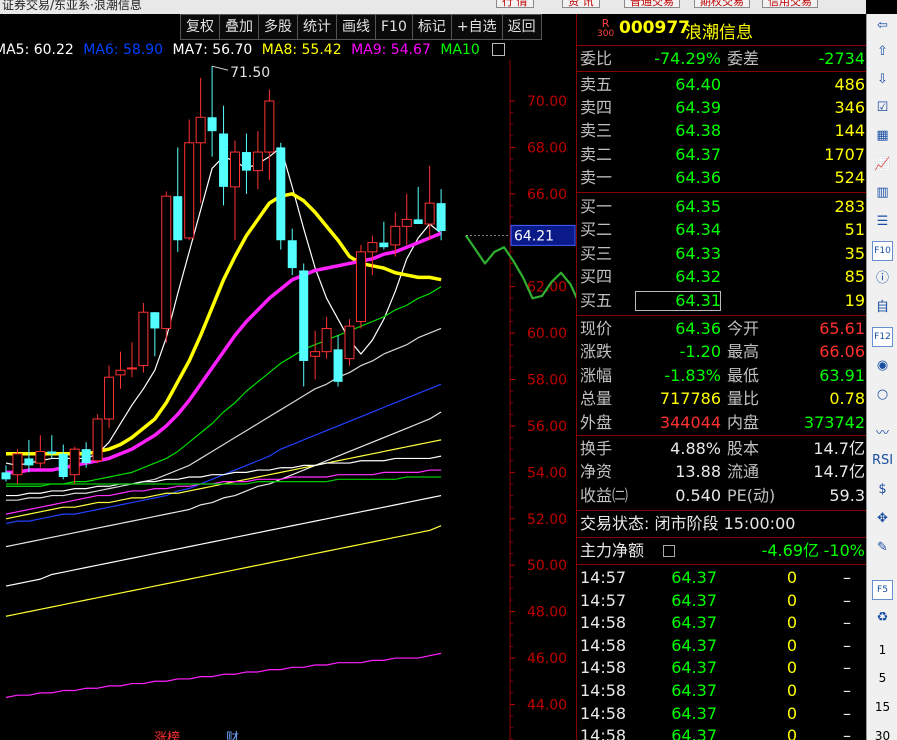 This screenshot has height=740, width=897. What do you see at coordinates (223, 675) in the screenshot?
I see `ma-line-ma20` at bounding box center [223, 675].